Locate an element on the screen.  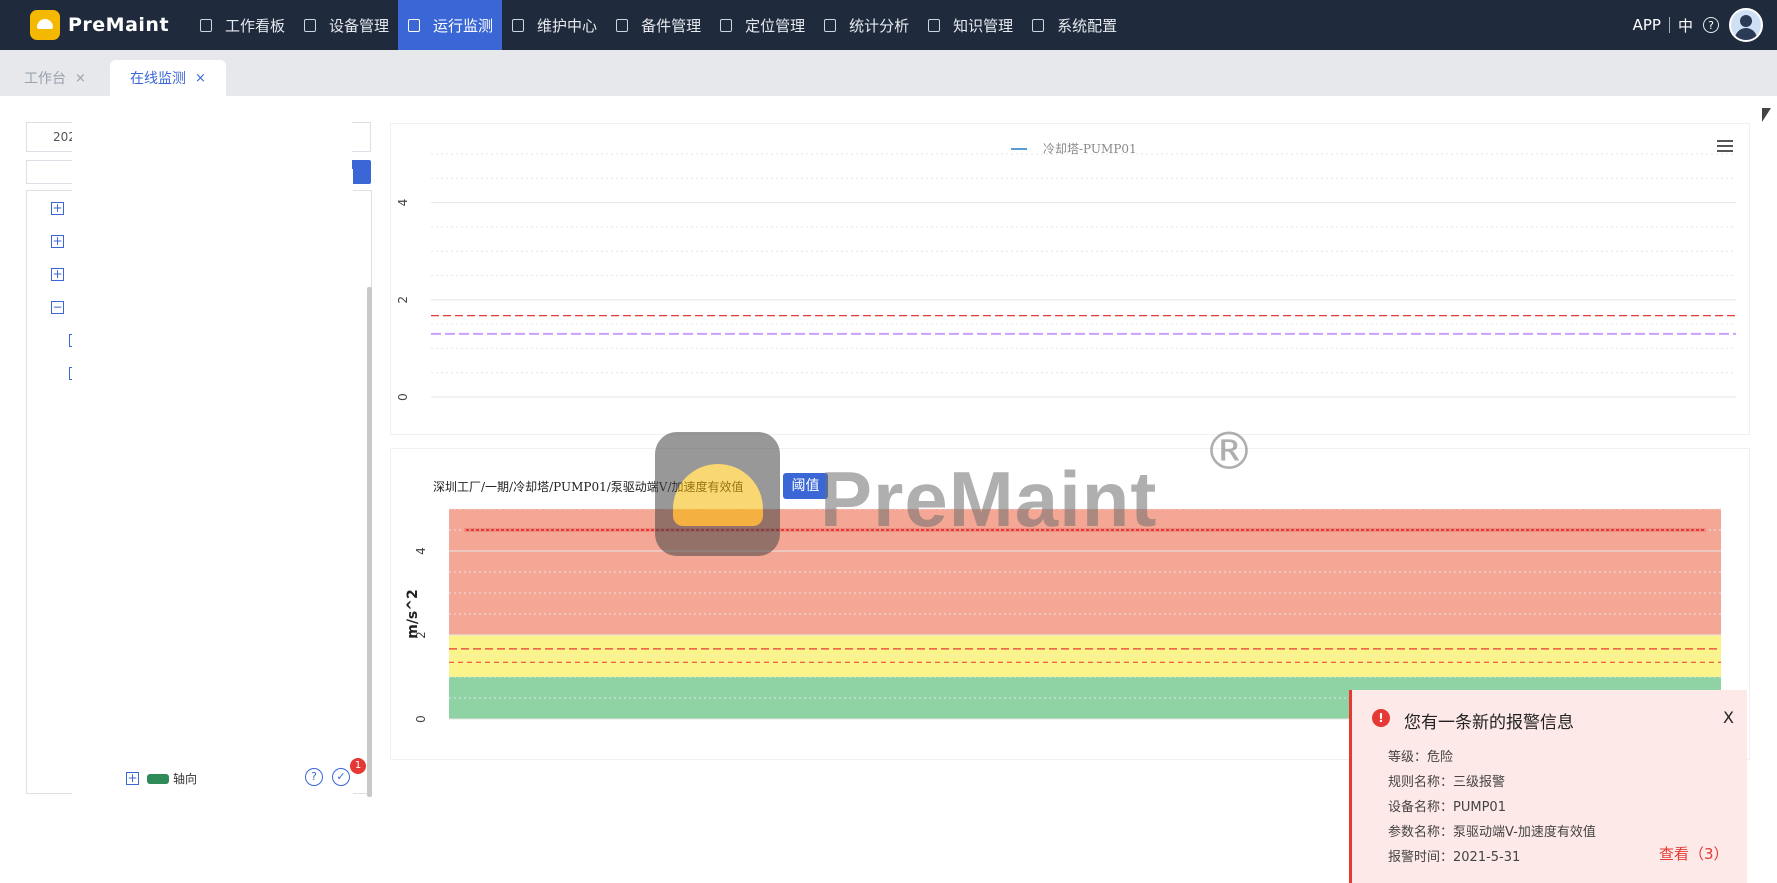
nav-item: 设备管理 is located at coordinates (346, 25).